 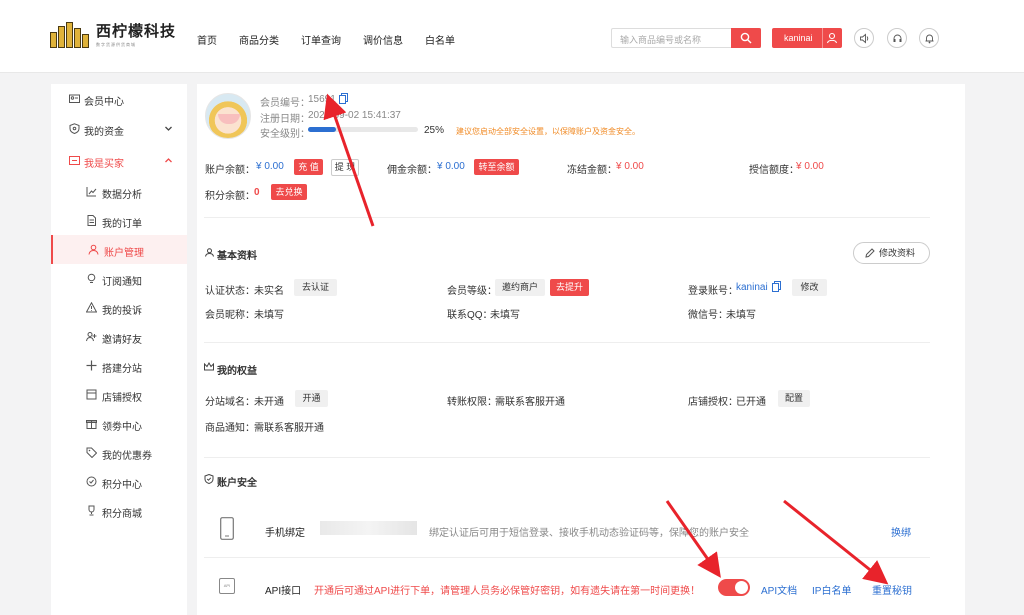 I want to click on frozen-amount-label: 冻结金额：, so click(x=592, y=170).